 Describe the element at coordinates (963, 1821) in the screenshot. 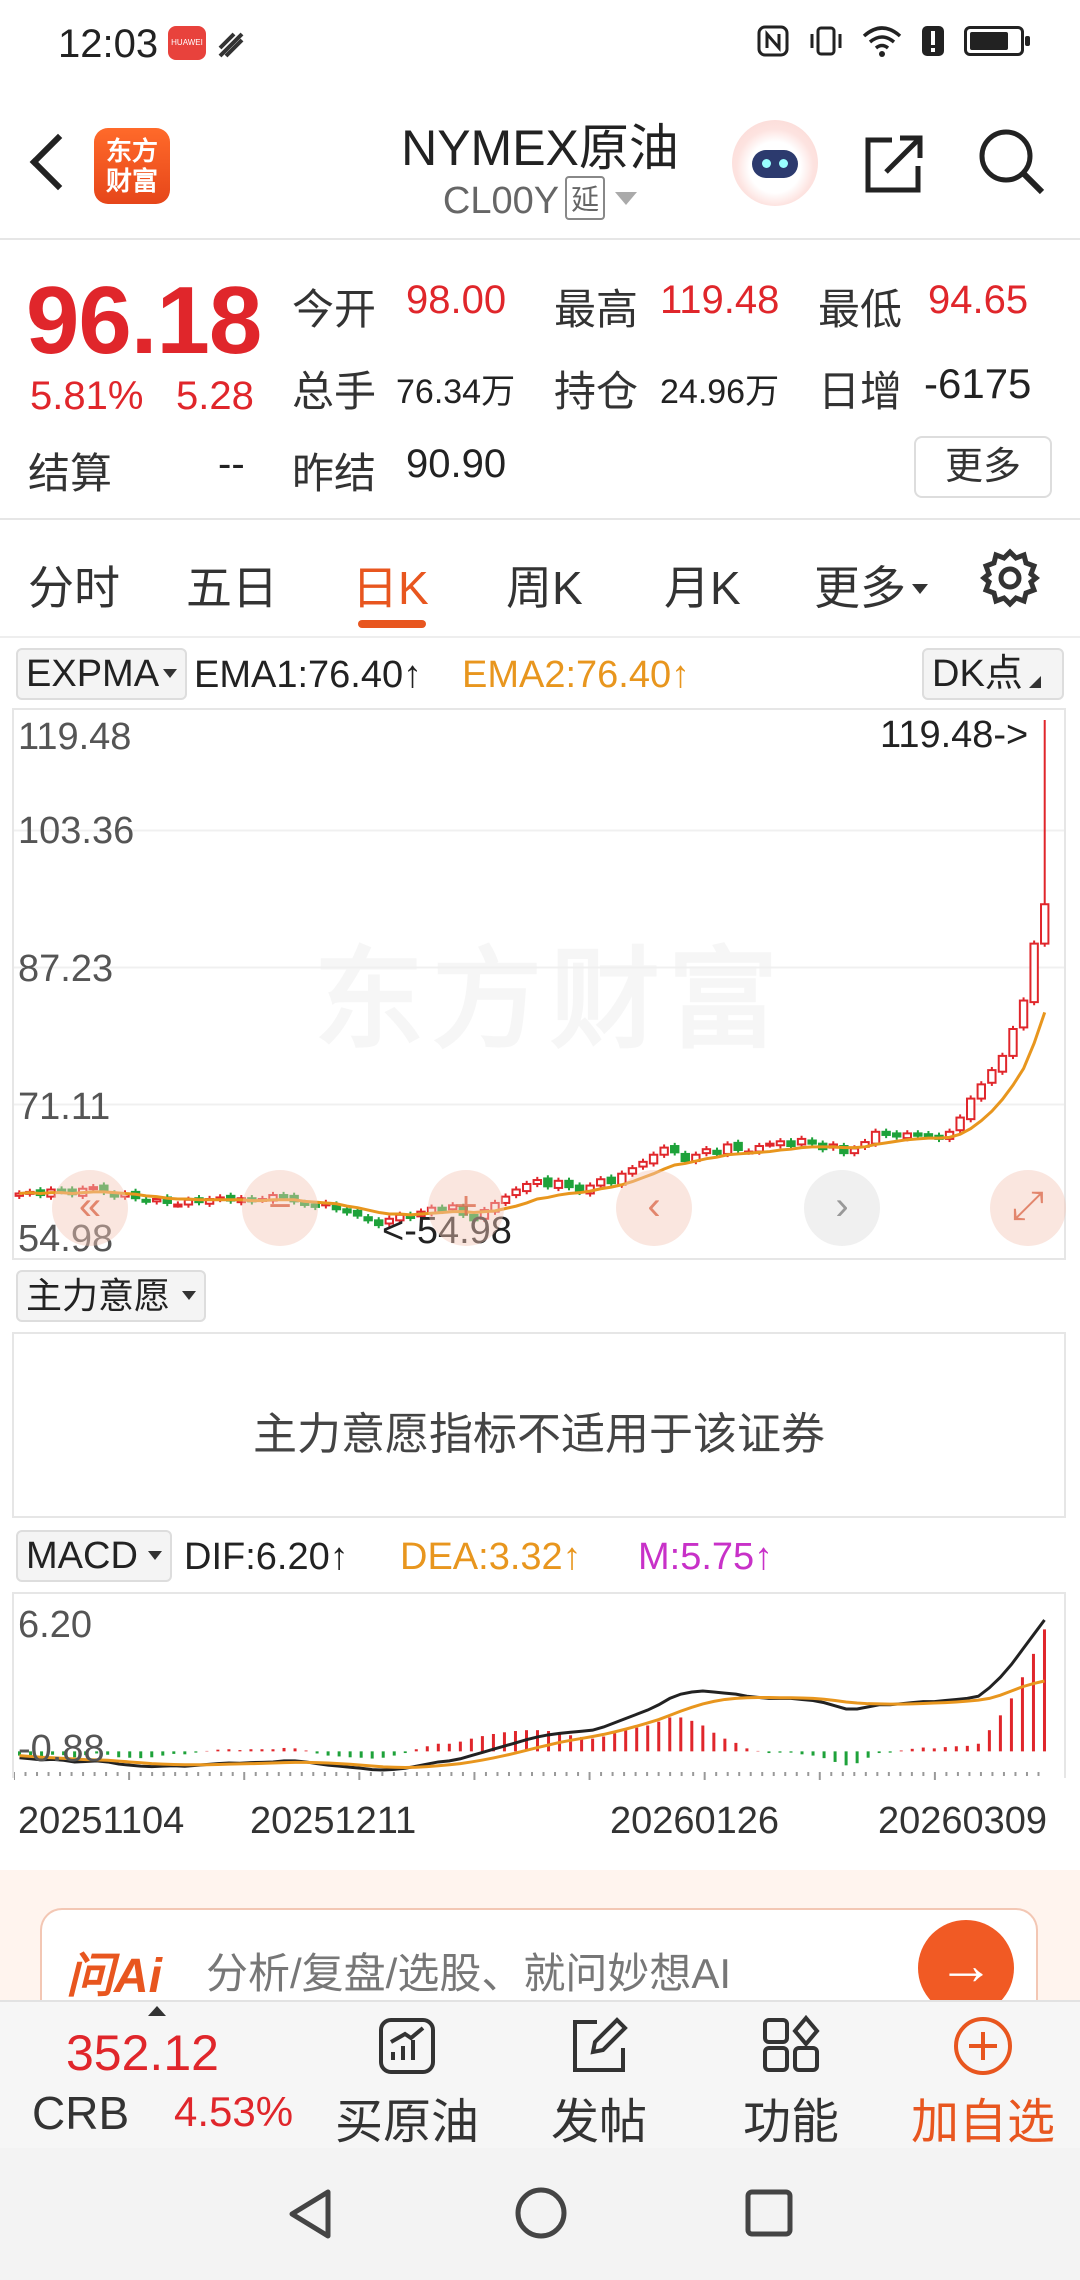

I see `date-tick-4: 20260309` at that location.